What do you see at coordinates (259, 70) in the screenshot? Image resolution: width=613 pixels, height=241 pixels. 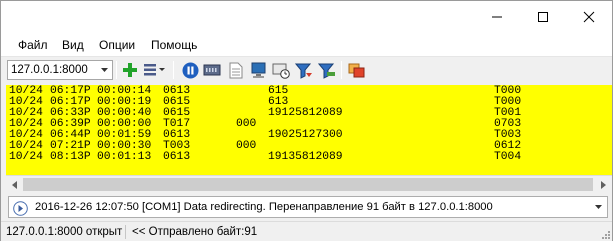 I see `computer-icon` at bounding box center [259, 70].